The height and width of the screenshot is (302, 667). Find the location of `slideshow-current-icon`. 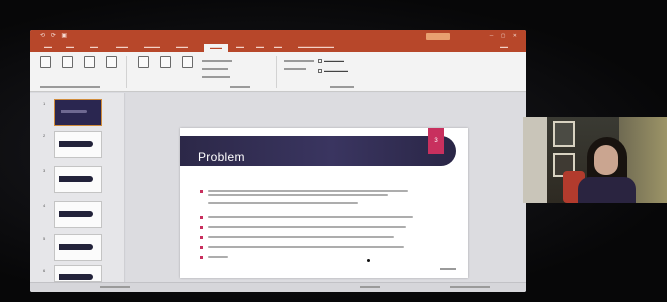

slideshow-current-icon is located at coordinates (67, 62).